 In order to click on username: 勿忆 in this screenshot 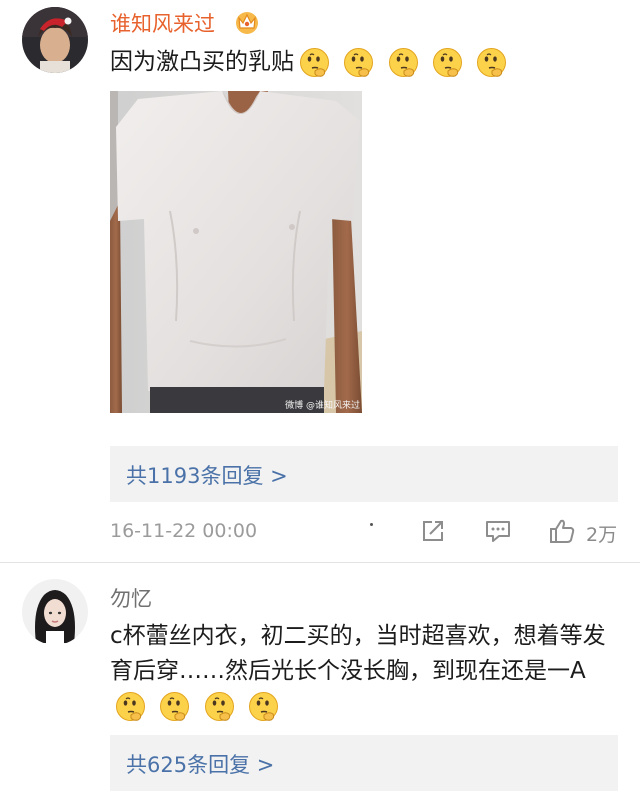, I will do `click(131, 598)`.